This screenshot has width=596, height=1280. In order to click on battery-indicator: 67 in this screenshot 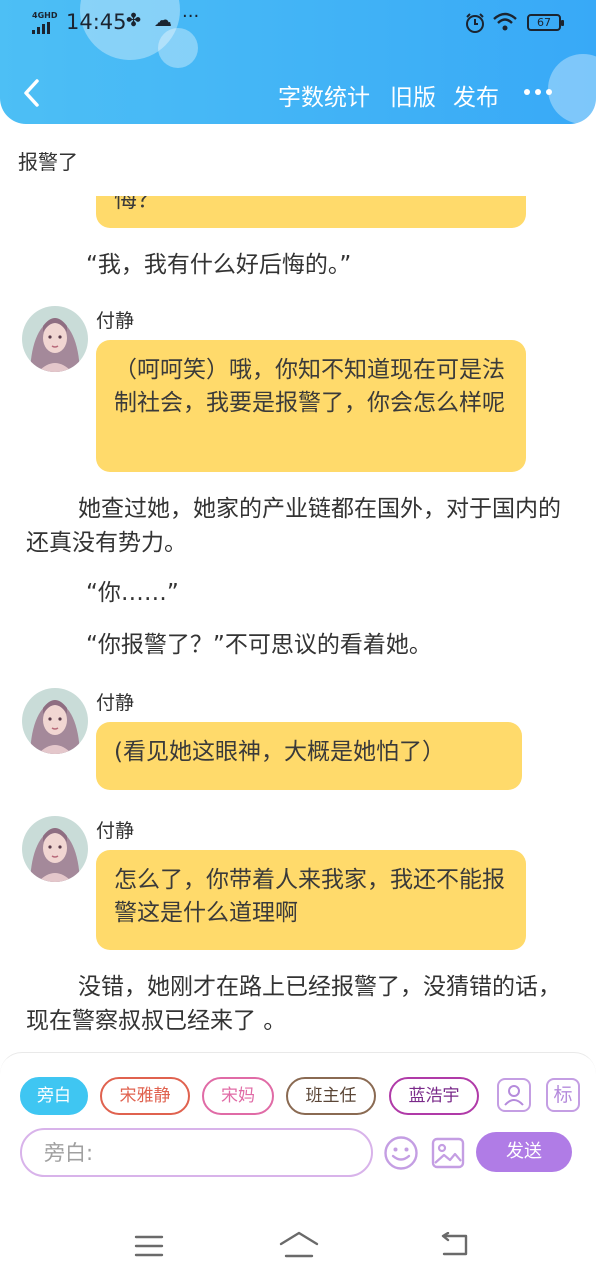, I will do `click(545, 22)`.